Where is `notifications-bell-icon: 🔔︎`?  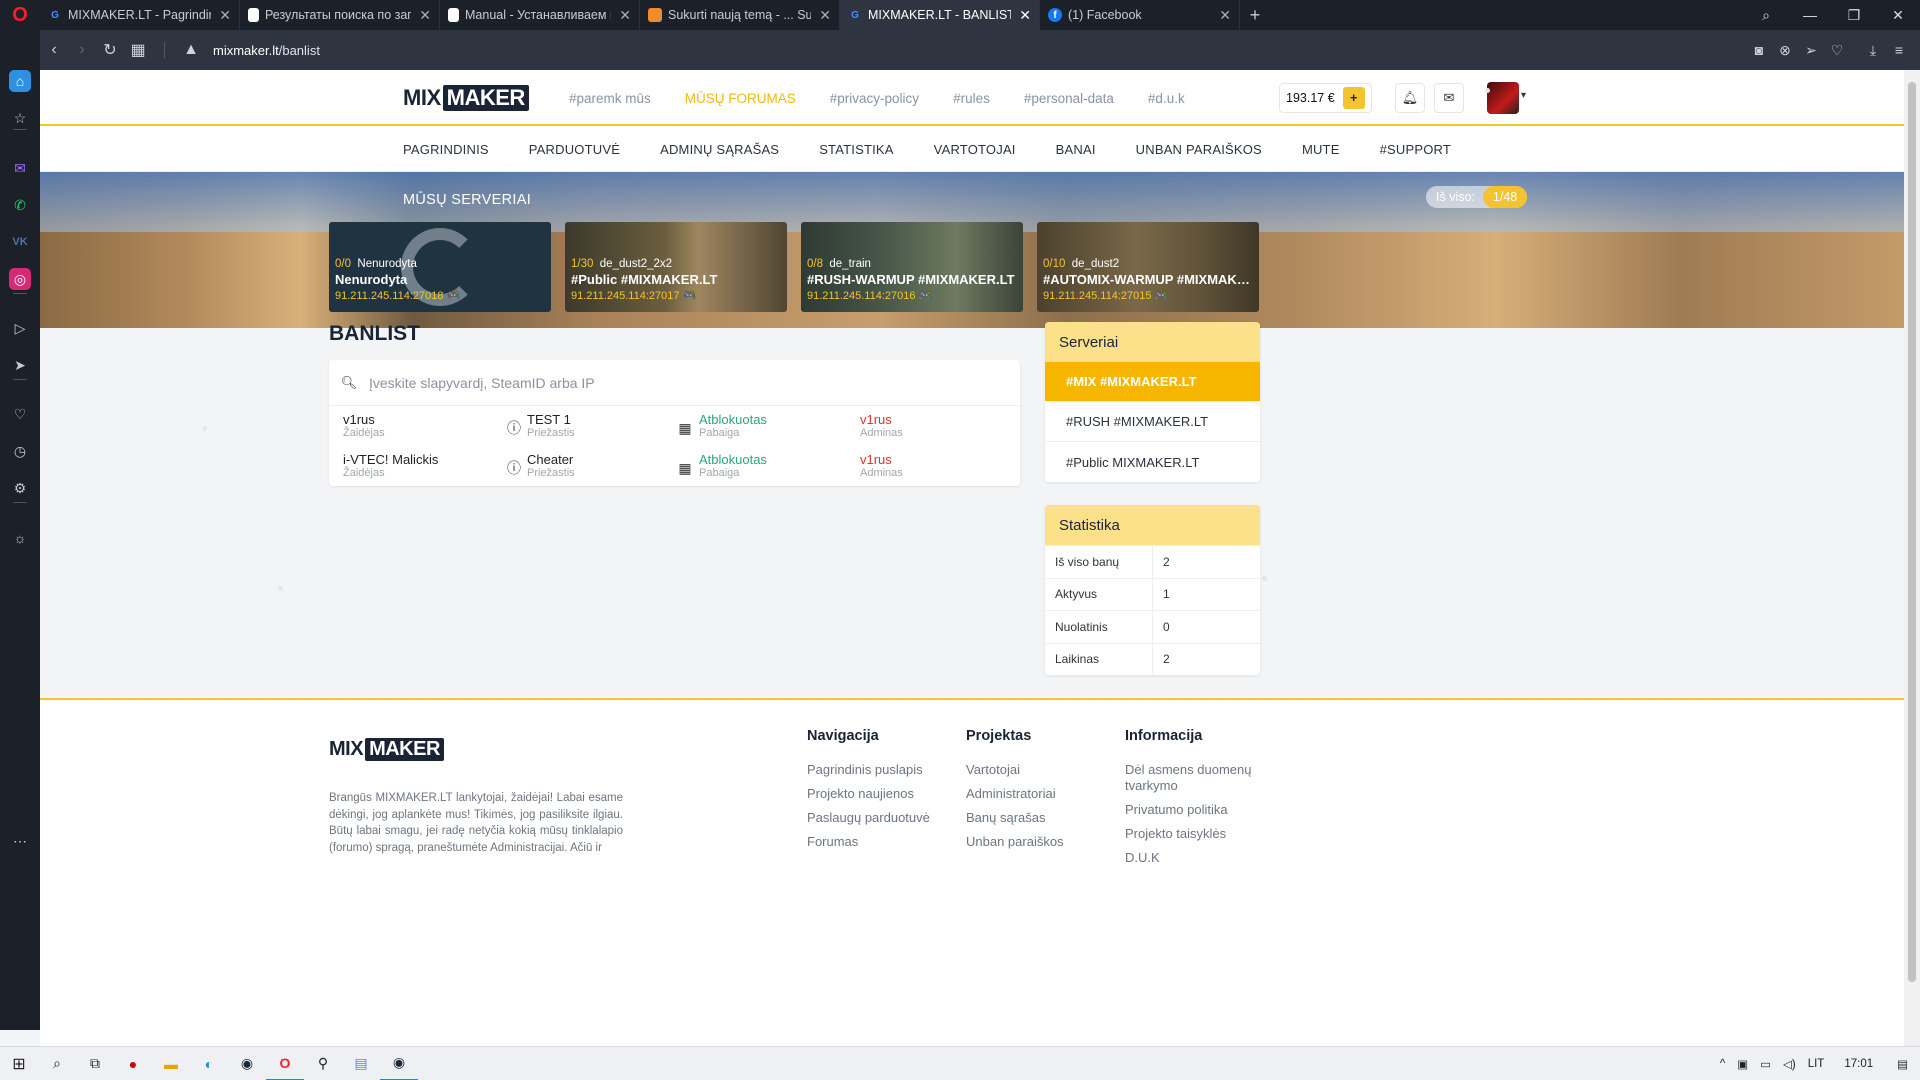 notifications-bell-icon: 🔔︎ is located at coordinates (1410, 98).